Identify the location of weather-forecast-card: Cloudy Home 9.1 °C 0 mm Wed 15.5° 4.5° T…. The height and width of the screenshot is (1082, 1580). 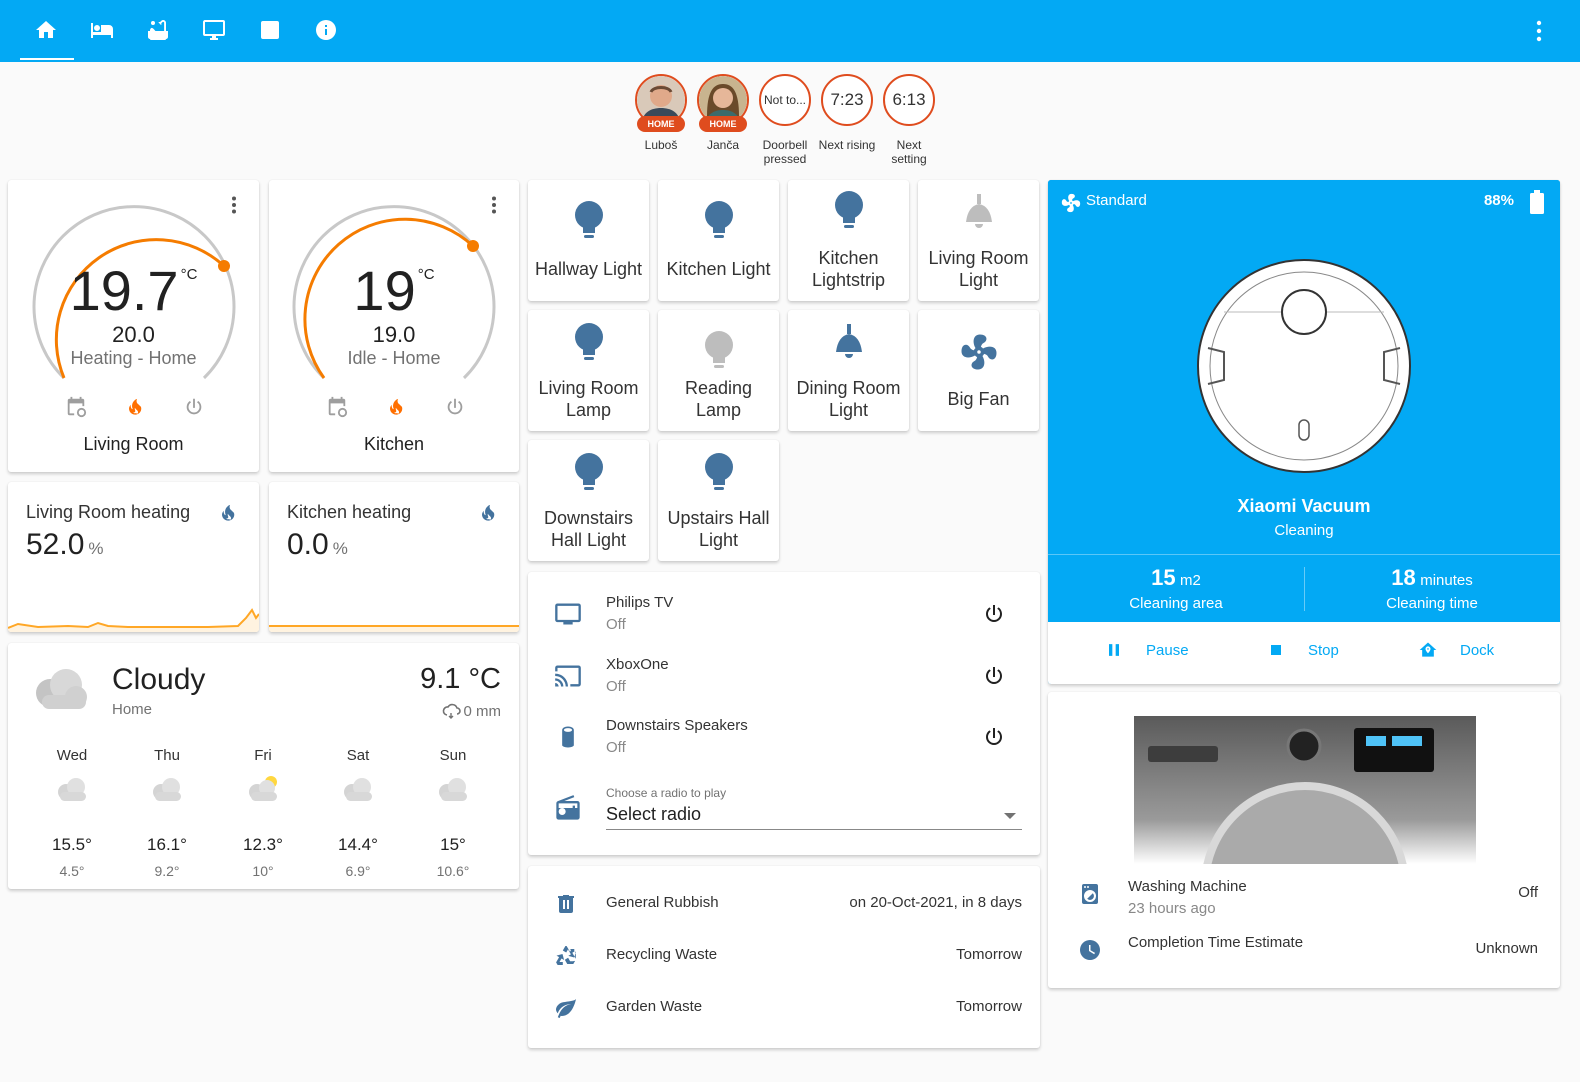
(263, 766).